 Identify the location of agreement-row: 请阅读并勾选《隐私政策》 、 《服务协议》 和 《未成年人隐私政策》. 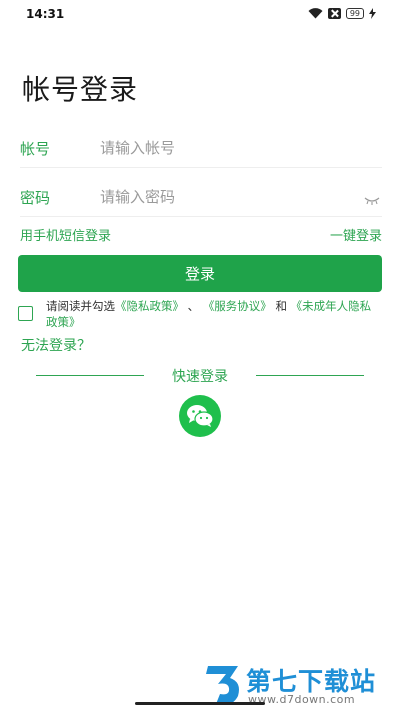
(200, 315).